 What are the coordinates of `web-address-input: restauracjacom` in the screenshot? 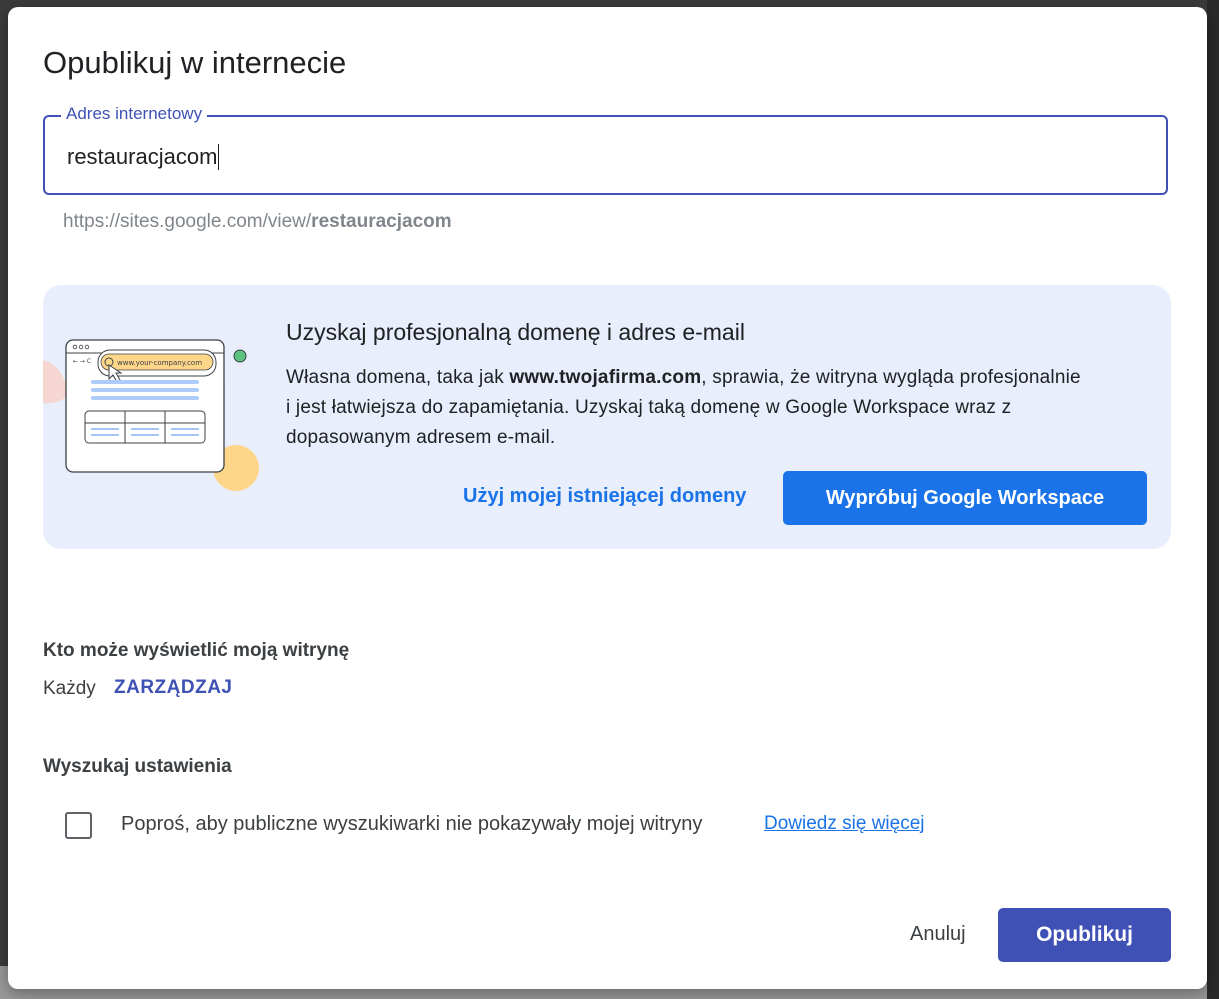 It's located at (143, 157).